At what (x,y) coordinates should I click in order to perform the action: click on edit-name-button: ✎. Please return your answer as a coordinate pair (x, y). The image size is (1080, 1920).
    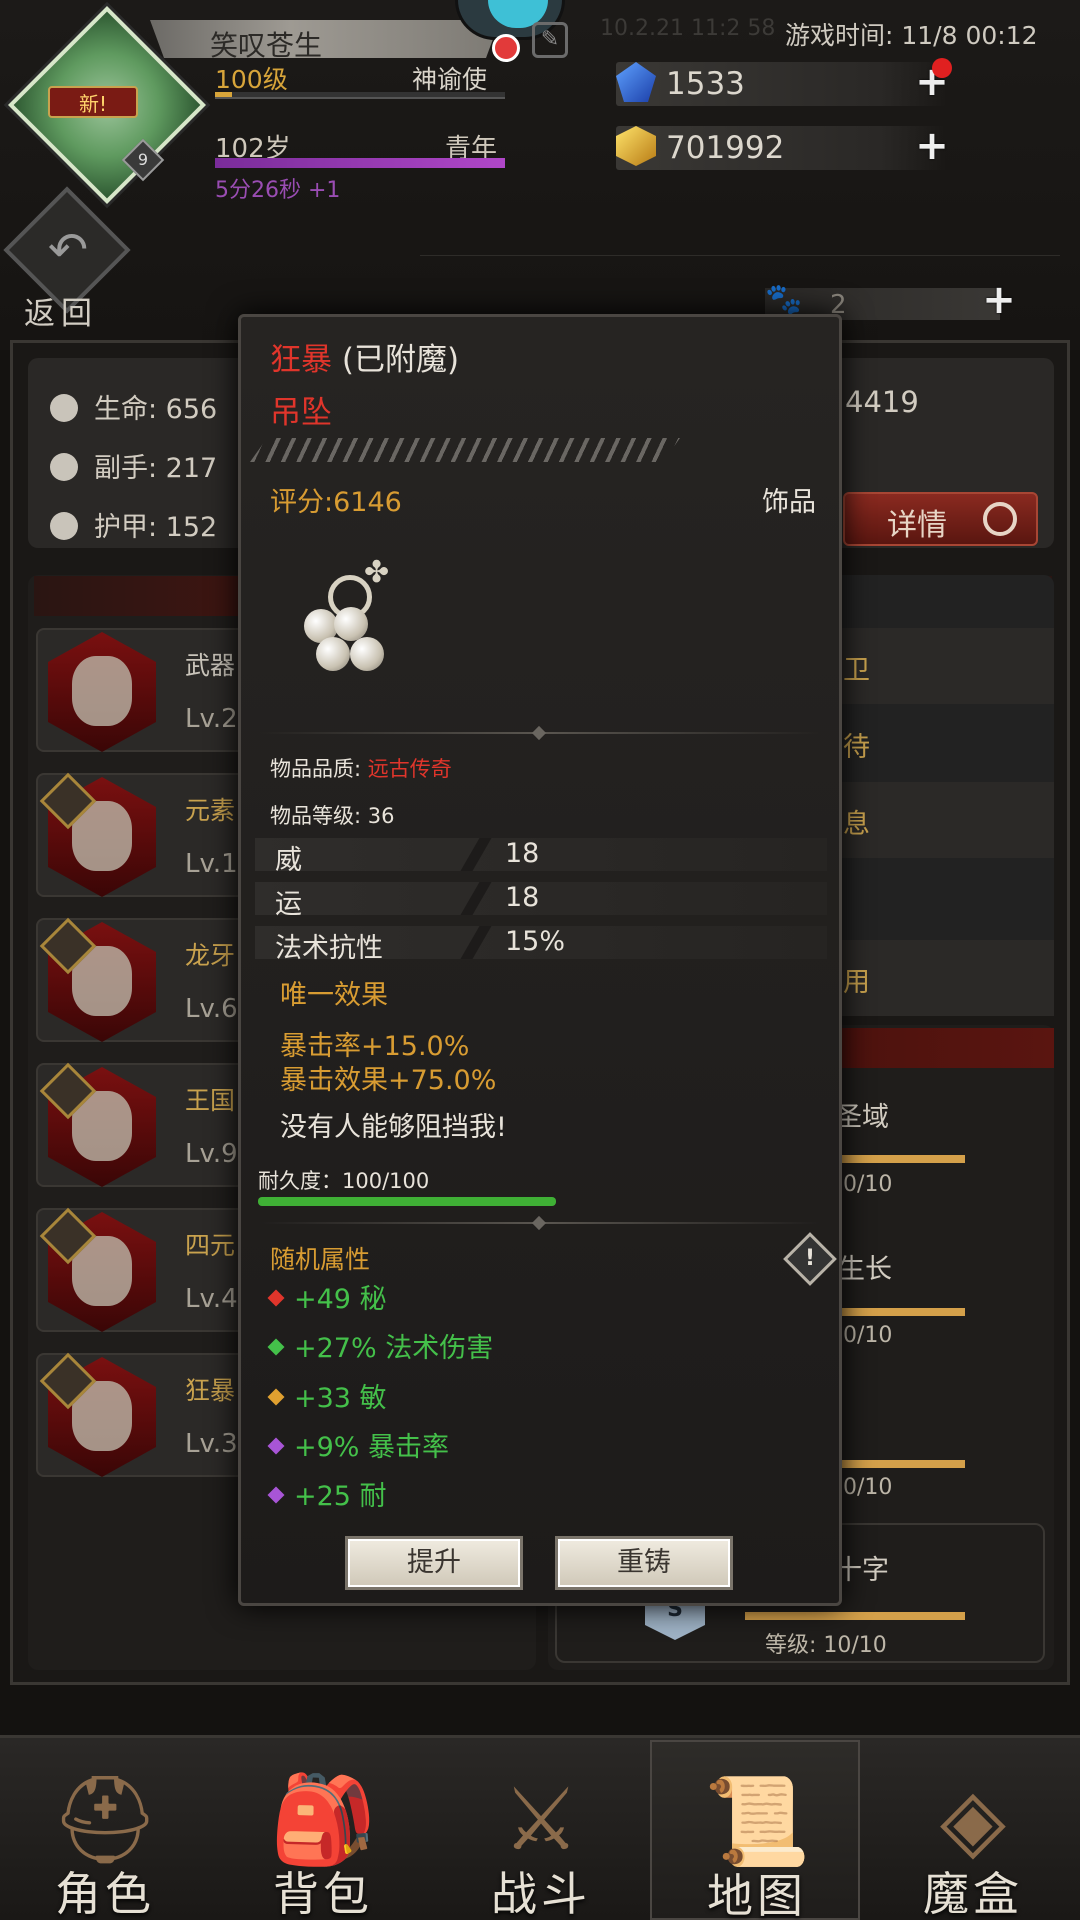
    Looking at the image, I should click on (550, 40).